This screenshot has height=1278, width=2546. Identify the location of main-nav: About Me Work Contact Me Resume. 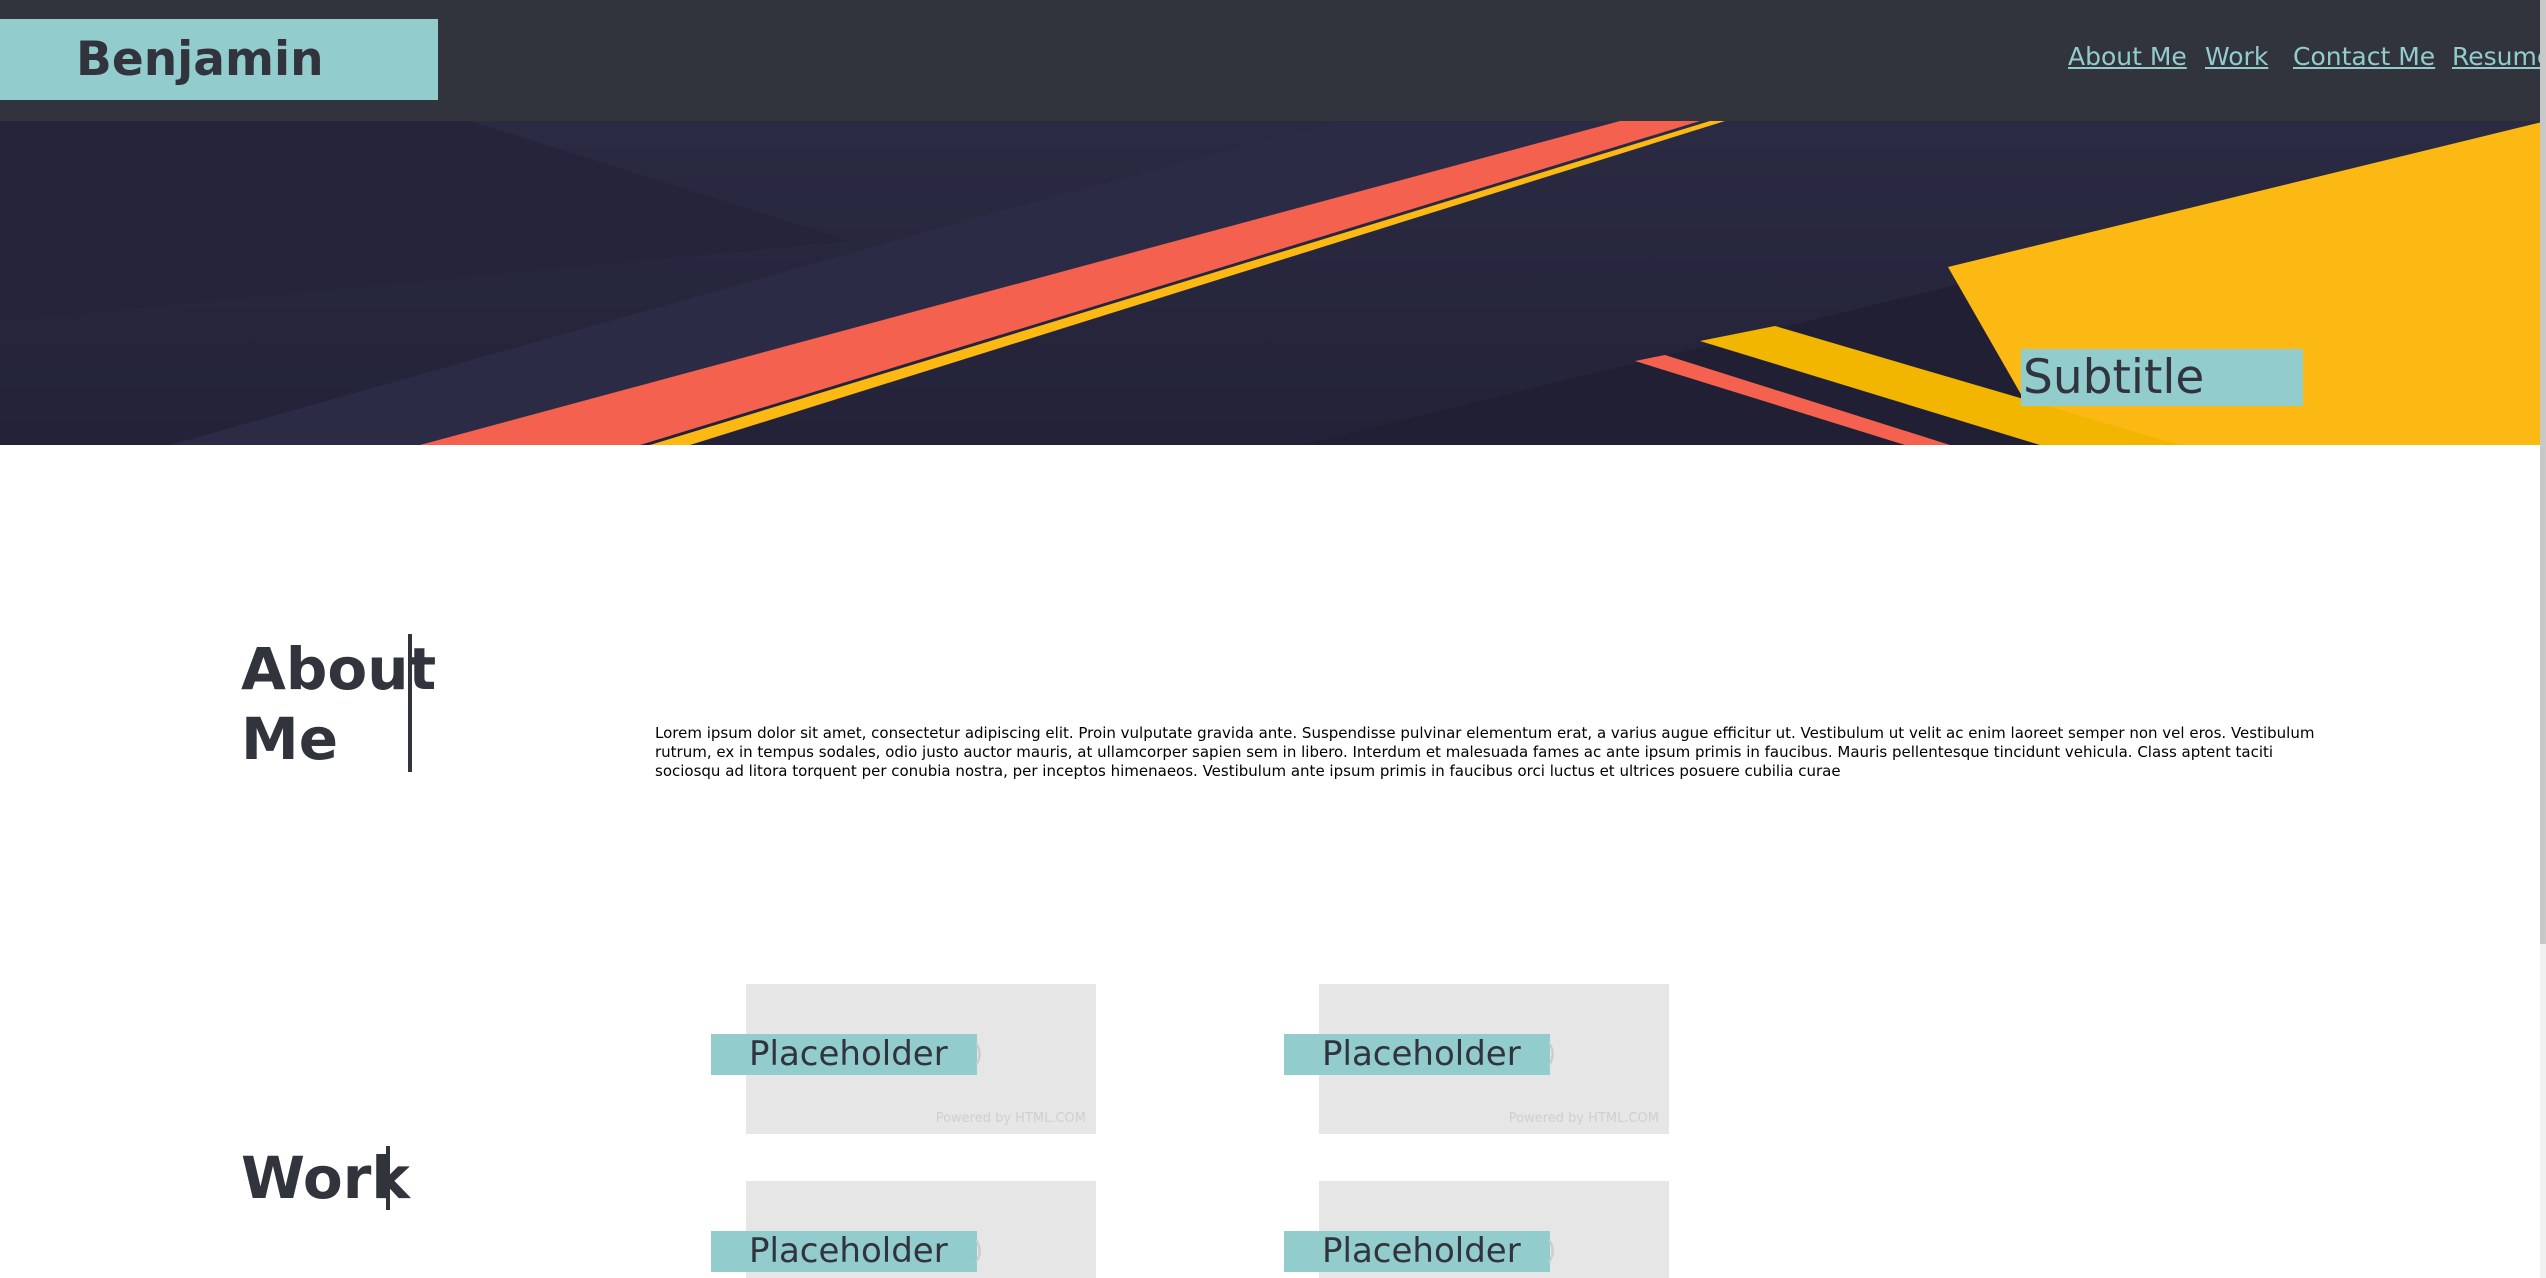
(2307, 60).